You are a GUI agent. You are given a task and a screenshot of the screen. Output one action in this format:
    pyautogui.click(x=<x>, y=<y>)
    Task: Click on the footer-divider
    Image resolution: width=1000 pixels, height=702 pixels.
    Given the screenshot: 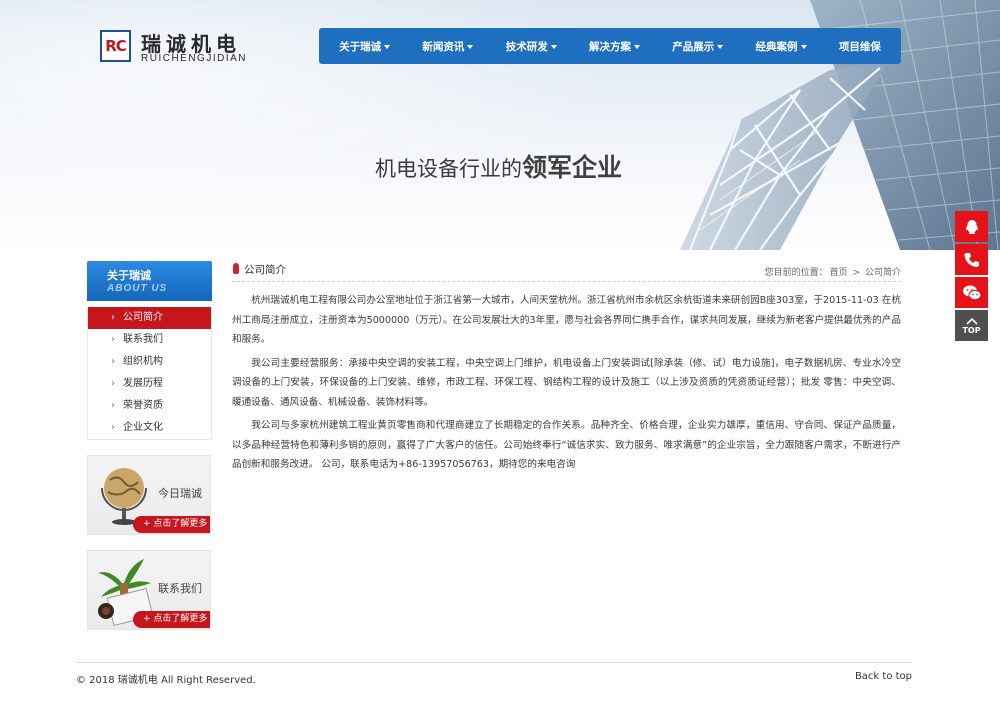 What is the action you would take?
    pyautogui.click(x=494, y=662)
    